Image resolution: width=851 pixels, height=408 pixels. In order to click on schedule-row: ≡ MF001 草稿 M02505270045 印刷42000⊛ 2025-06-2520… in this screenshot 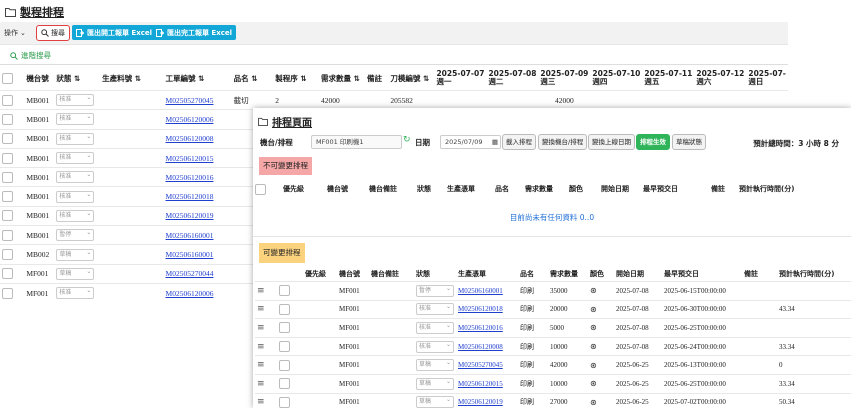, I will do `click(553, 365)`.